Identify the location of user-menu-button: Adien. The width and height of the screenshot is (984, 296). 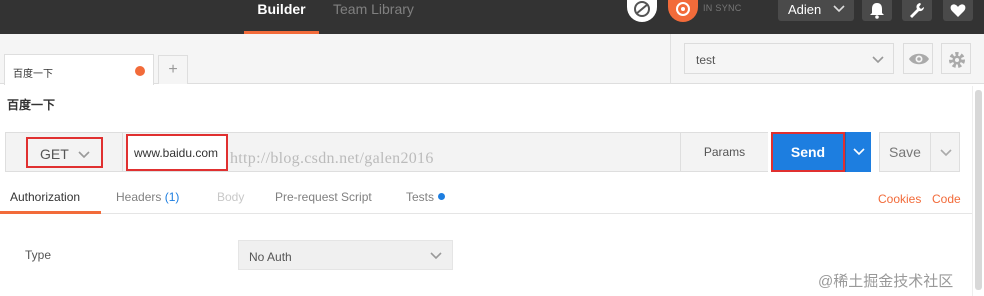
(816, 10).